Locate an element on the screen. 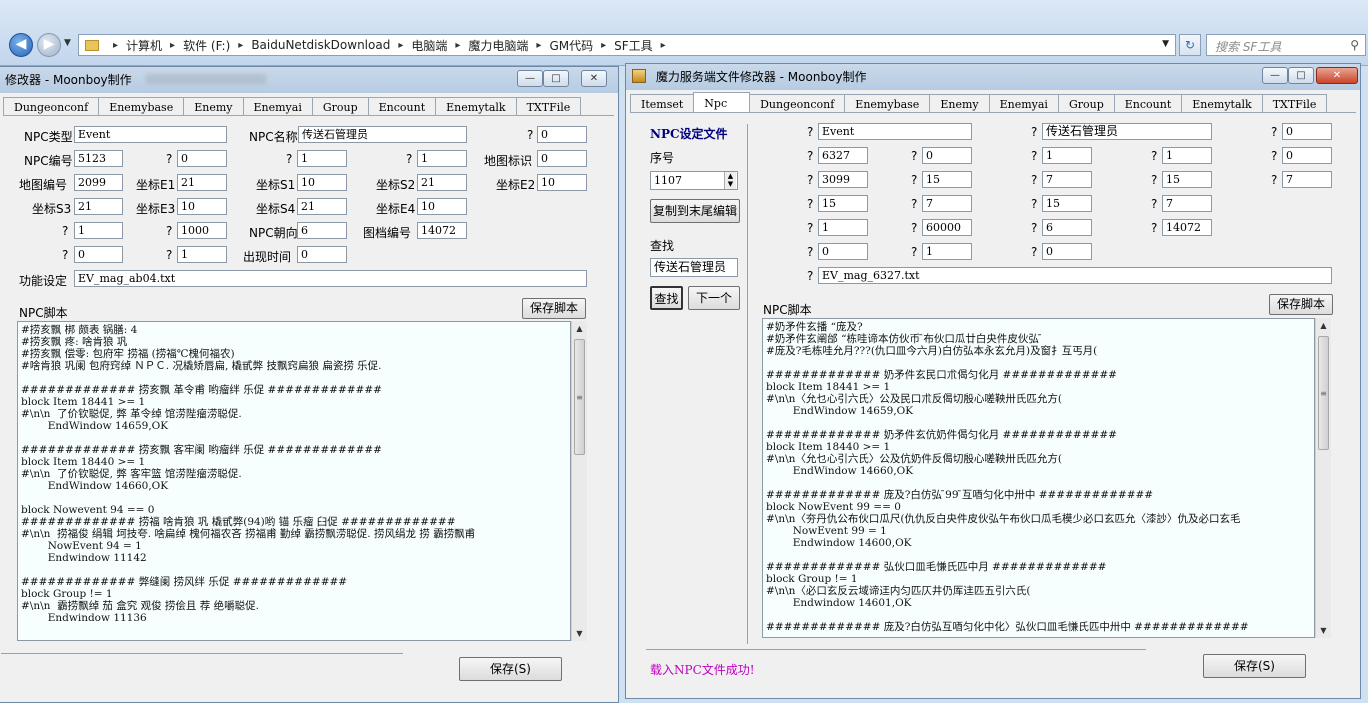  unknown-field-r0: 0 is located at coordinates (562, 134).